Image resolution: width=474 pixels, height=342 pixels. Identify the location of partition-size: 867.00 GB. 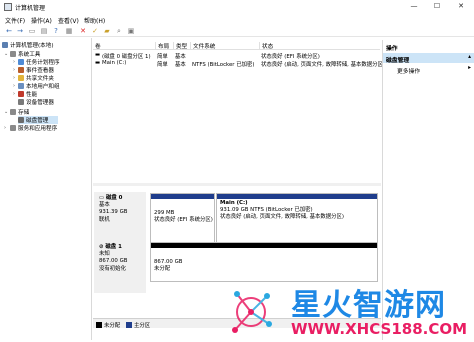
(168, 262).